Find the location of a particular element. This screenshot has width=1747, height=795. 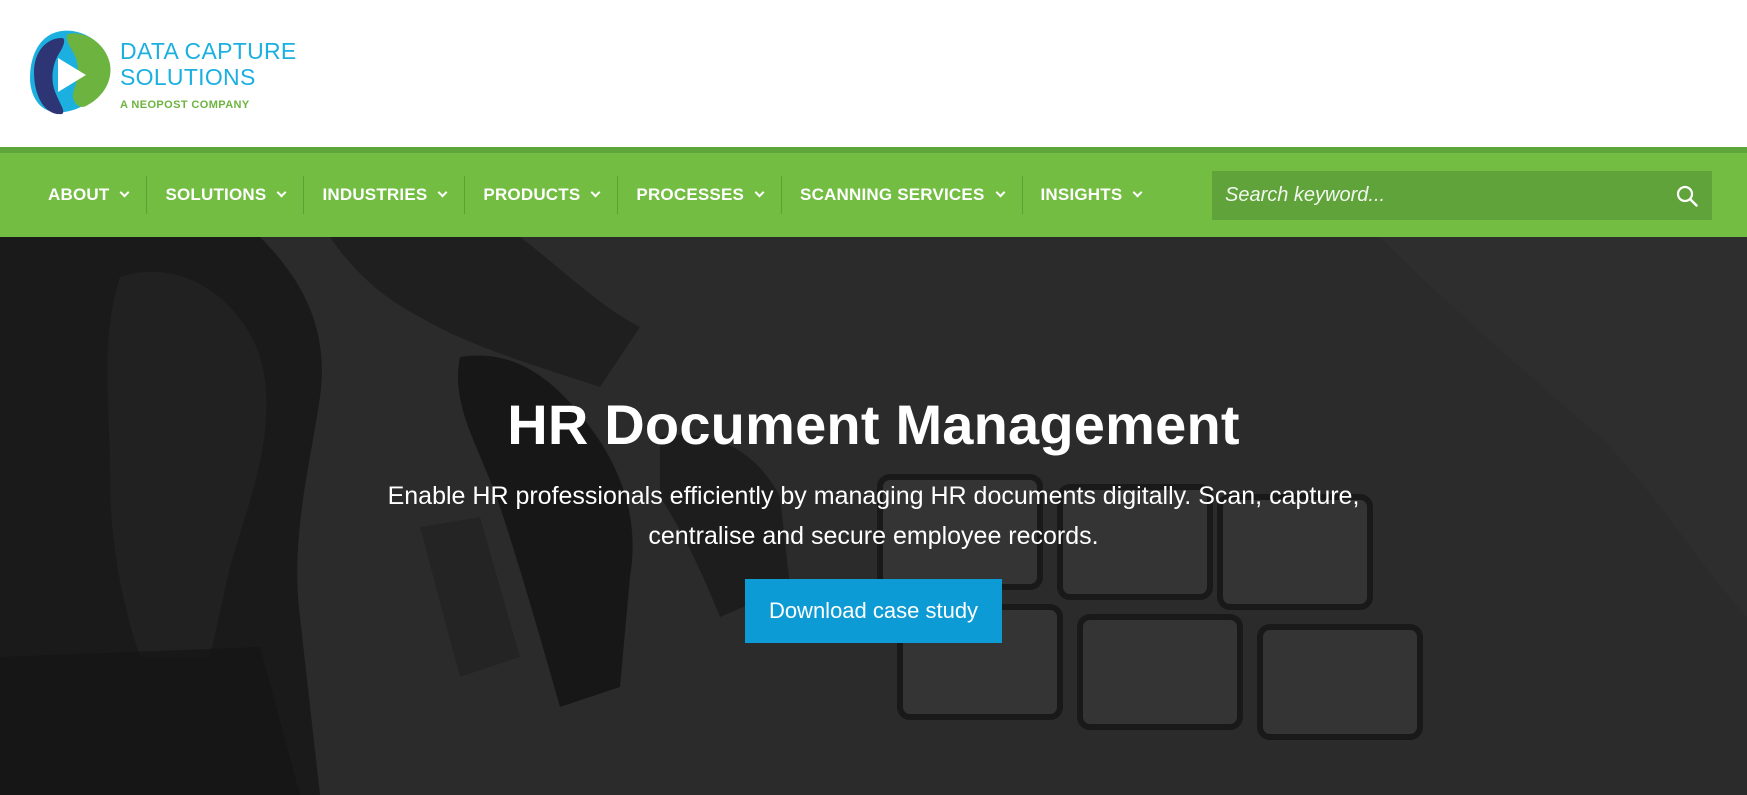

logo-play-icon is located at coordinates (70, 72).